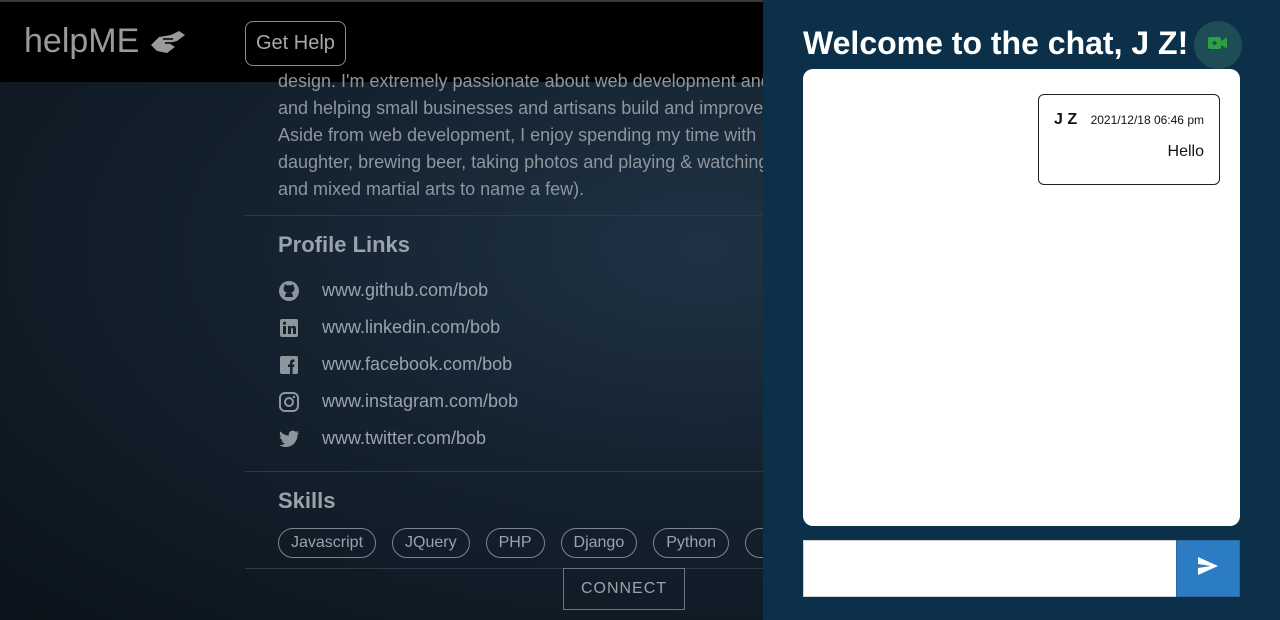 Image resolution: width=1280 pixels, height=620 pixels. Describe the element at coordinates (1147, 120) in the screenshot. I see `message-timestamp: 2021/12/18 06:46 pm` at that location.